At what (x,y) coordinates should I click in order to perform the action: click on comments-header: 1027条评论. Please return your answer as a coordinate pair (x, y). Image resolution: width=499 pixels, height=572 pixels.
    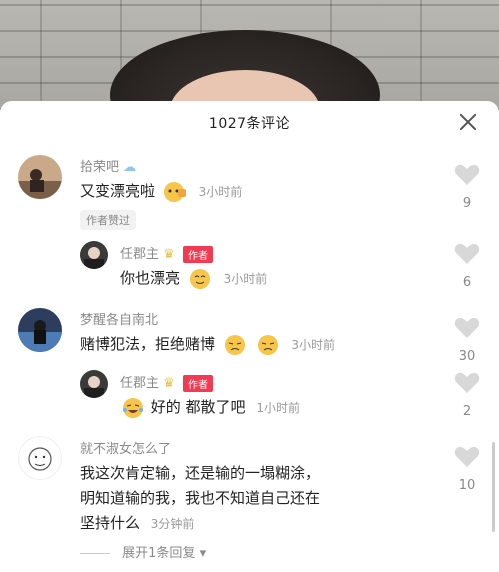
    Looking at the image, I should click on (249, 123).